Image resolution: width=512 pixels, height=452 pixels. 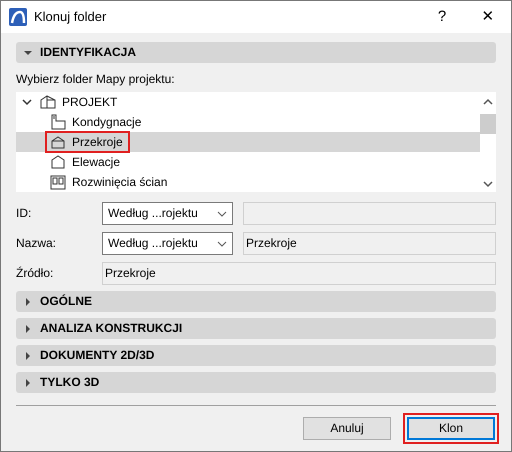 I want to click on tree-item-label: Elewacje, so click(x=96, y=162).